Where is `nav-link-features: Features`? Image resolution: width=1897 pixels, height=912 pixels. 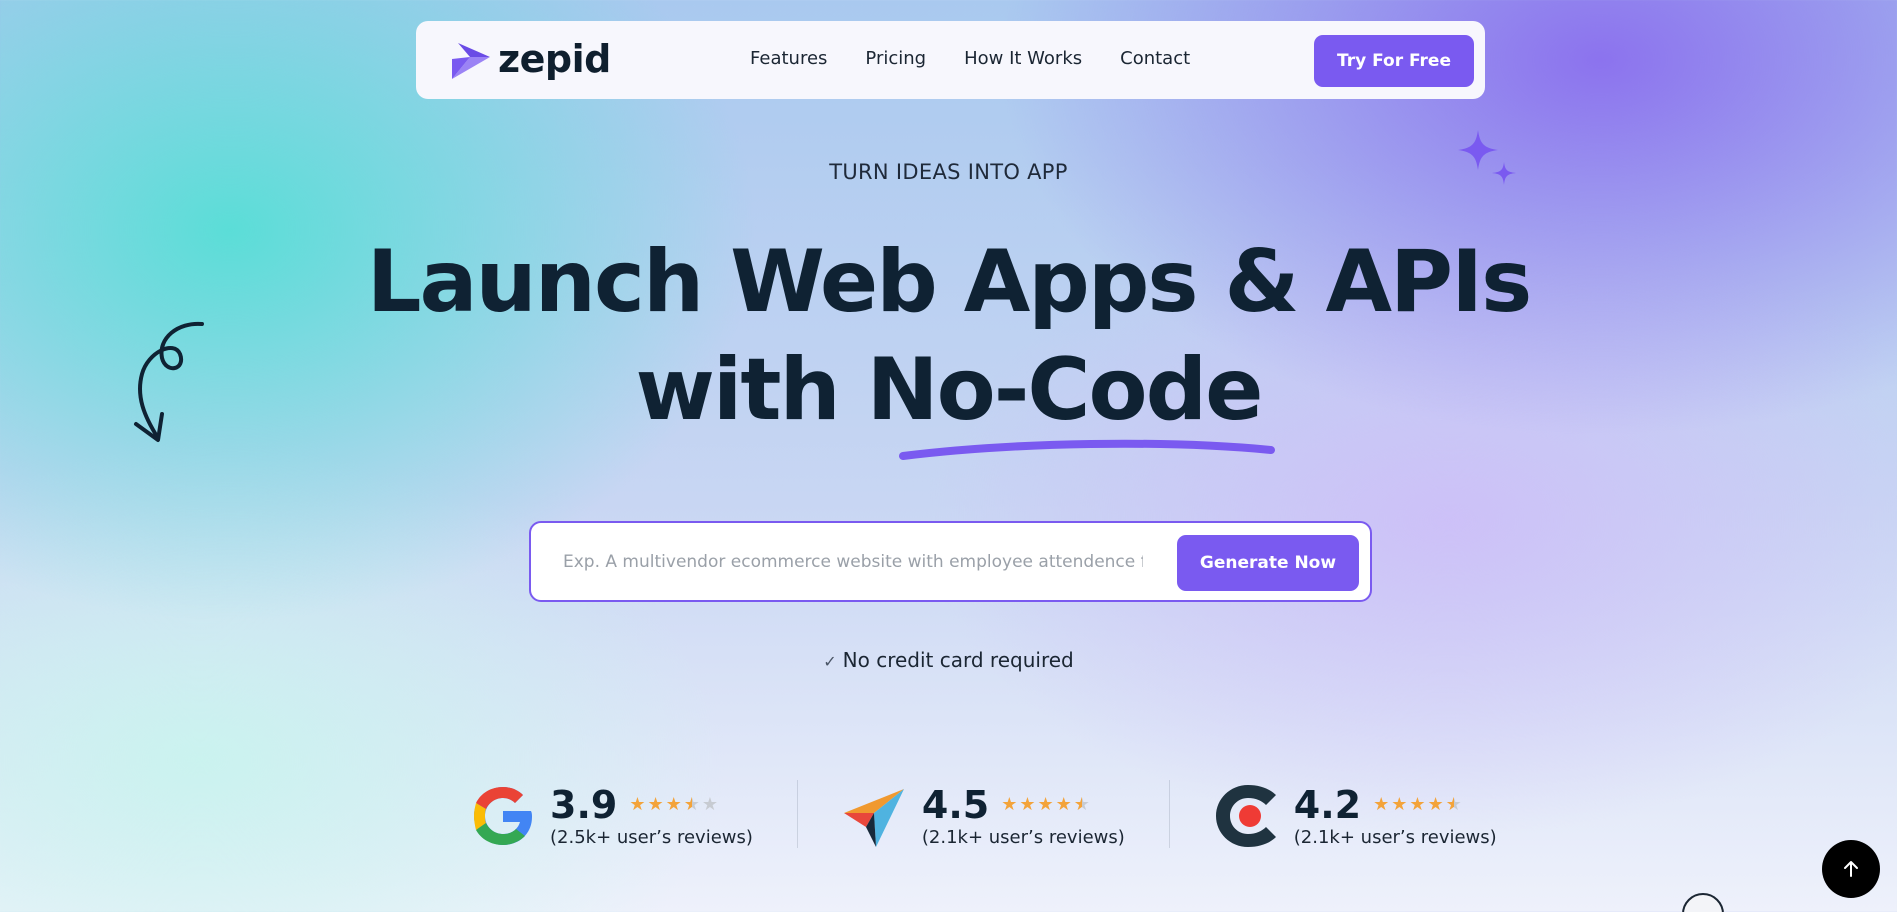 nav-link-features: Features is located at coordinates (788, 58).